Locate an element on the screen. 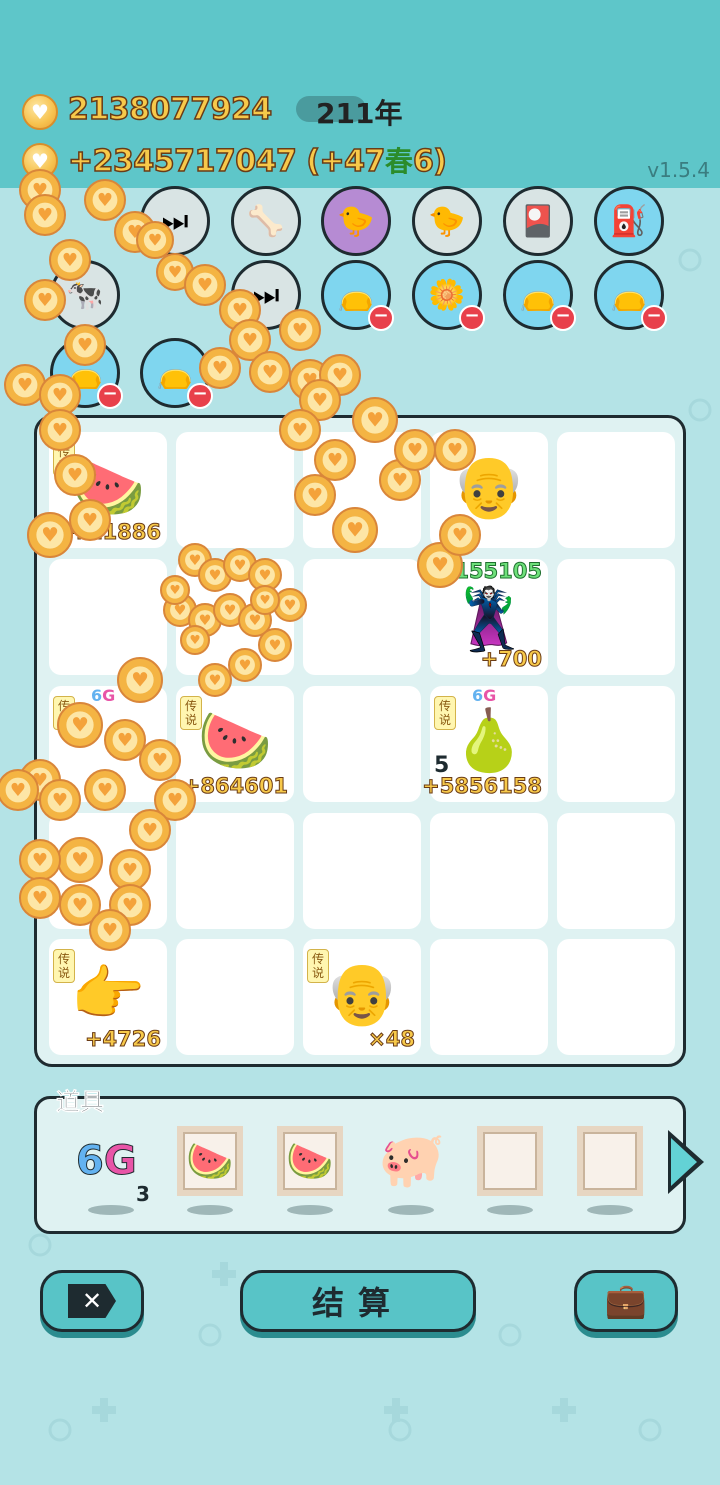 The width and height of the screenshot is (720, 1485). item-sack-3: 👝 − is located at coordinates (630, 295).